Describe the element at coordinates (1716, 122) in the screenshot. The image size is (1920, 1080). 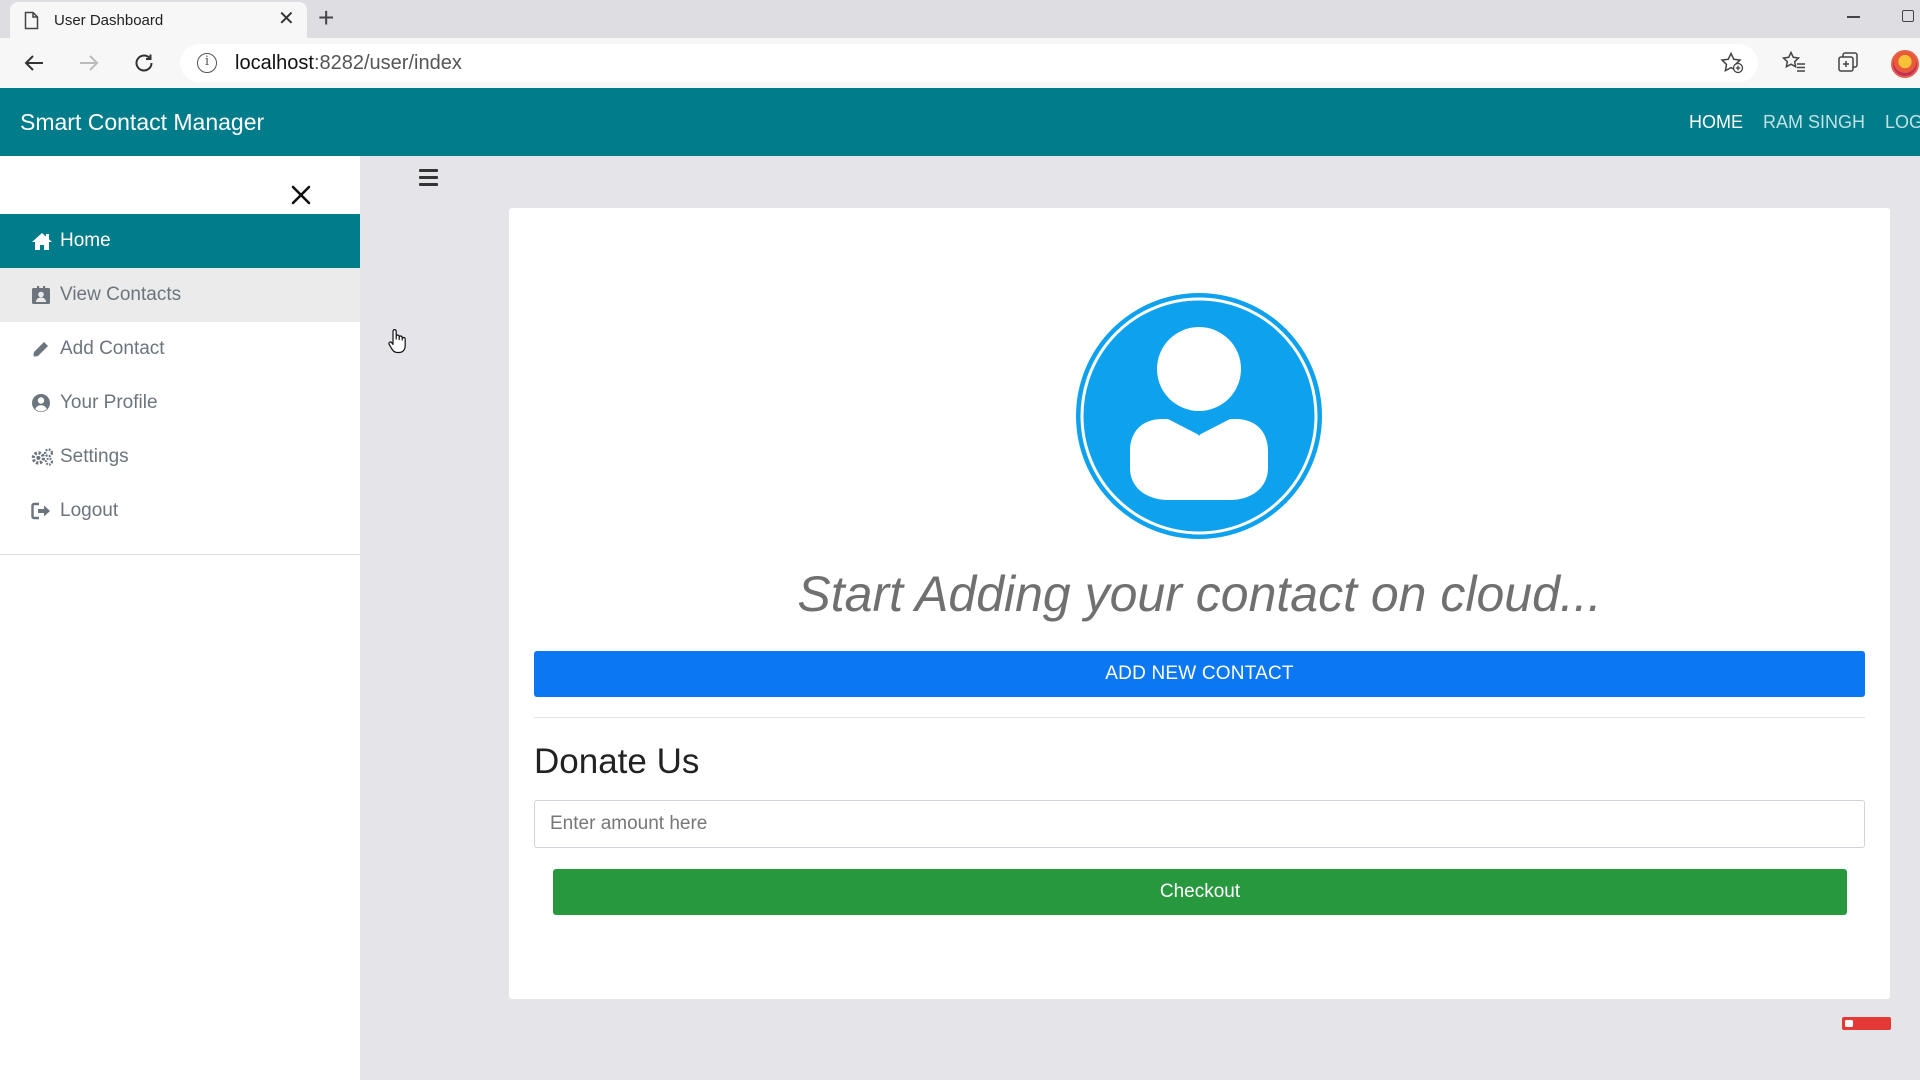
I see `nav-home-link: HOME` at that location.